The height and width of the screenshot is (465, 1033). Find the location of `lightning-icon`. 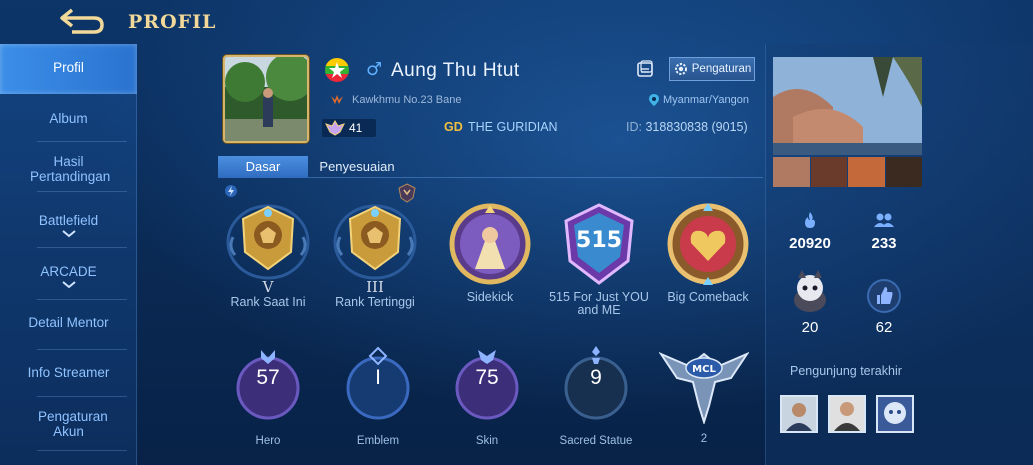

lightning-icon is located at coordinates (231, 191).